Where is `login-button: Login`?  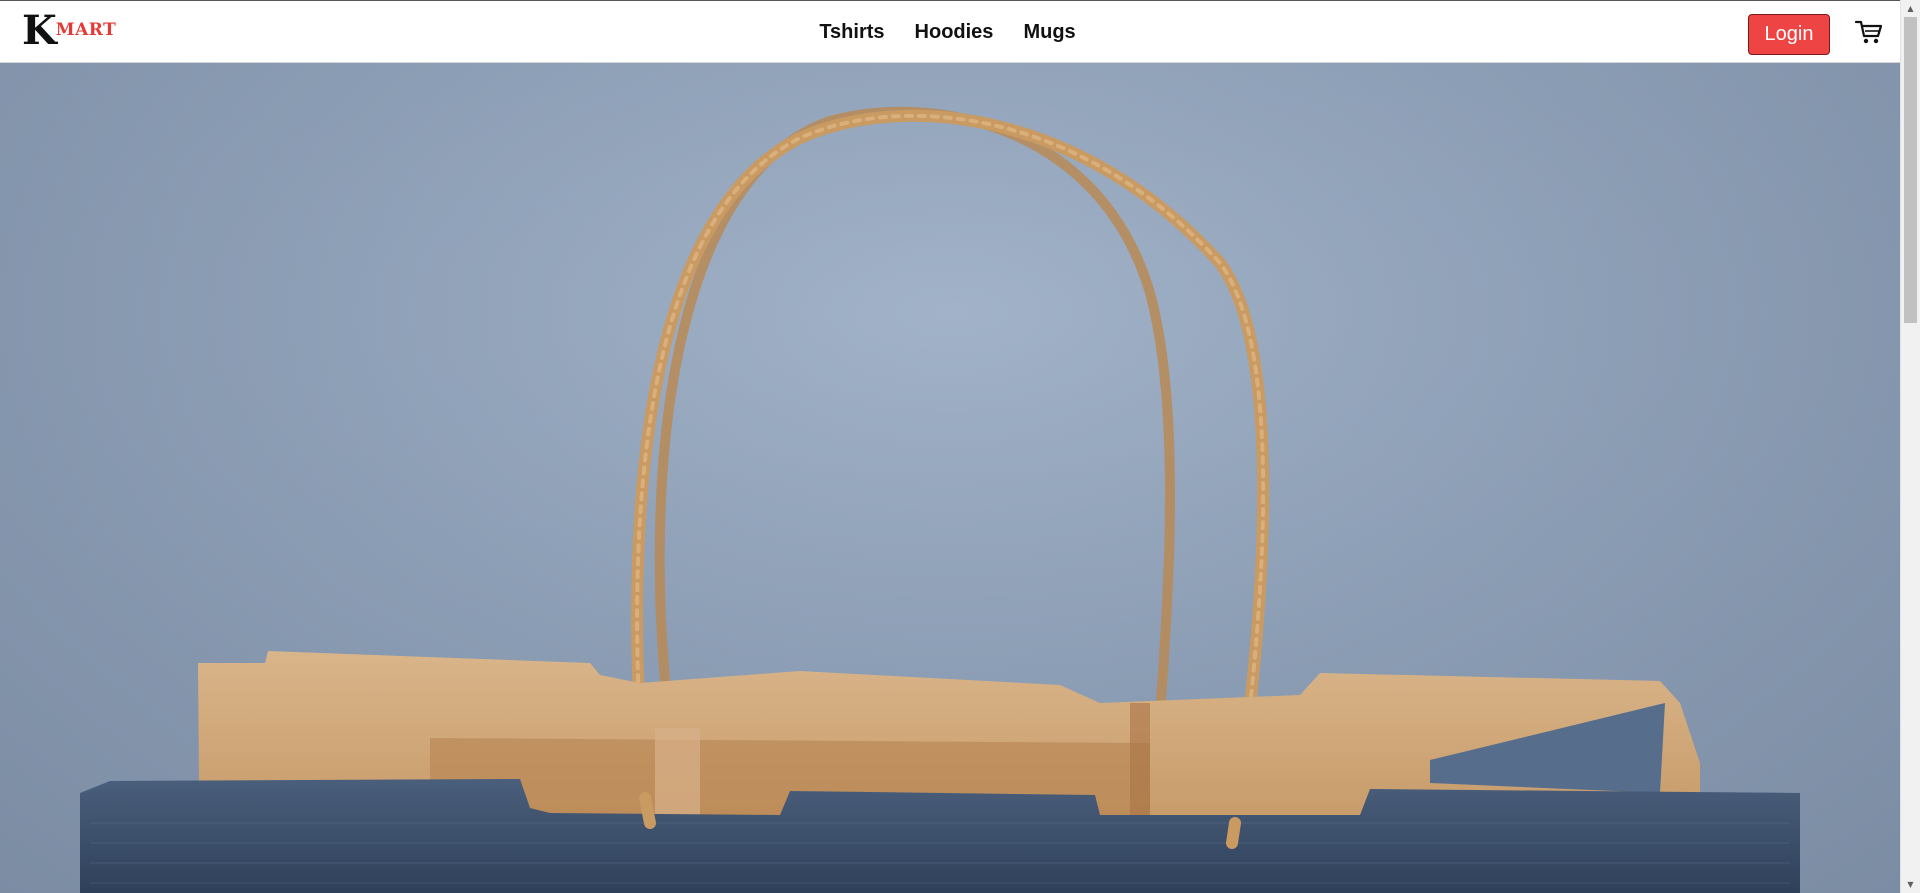
login-button: Login is located at coordinates (1789, 34).